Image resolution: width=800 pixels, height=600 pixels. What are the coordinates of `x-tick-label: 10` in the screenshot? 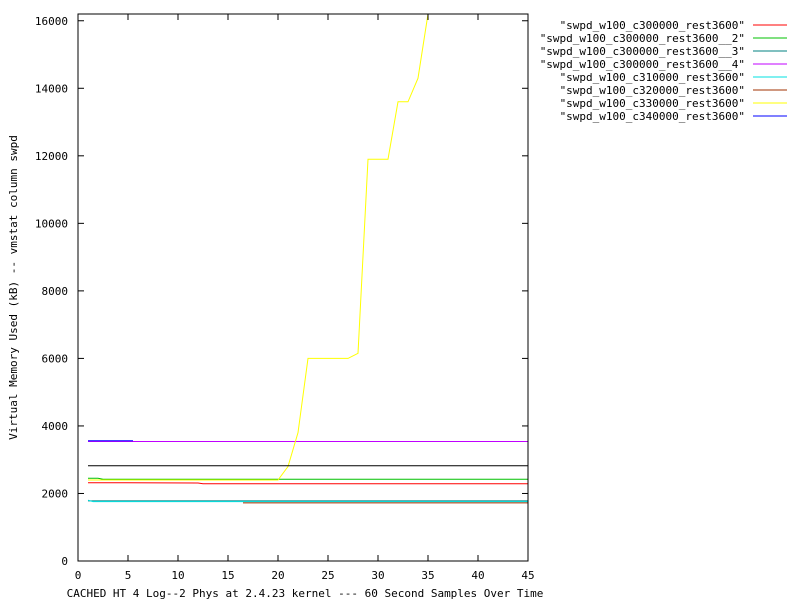 It's located at (177, 575).